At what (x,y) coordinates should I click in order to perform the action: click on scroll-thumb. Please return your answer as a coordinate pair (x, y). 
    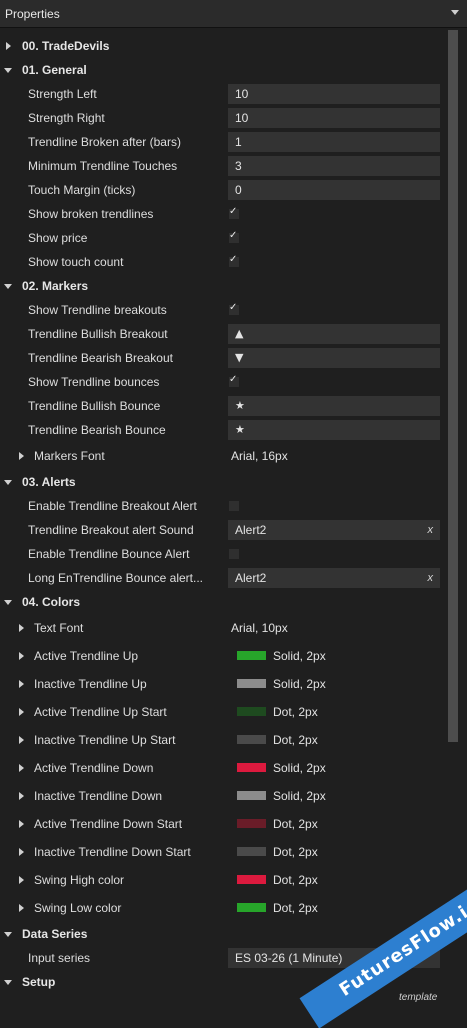
    Looking at the image, I should click on (453, 386).